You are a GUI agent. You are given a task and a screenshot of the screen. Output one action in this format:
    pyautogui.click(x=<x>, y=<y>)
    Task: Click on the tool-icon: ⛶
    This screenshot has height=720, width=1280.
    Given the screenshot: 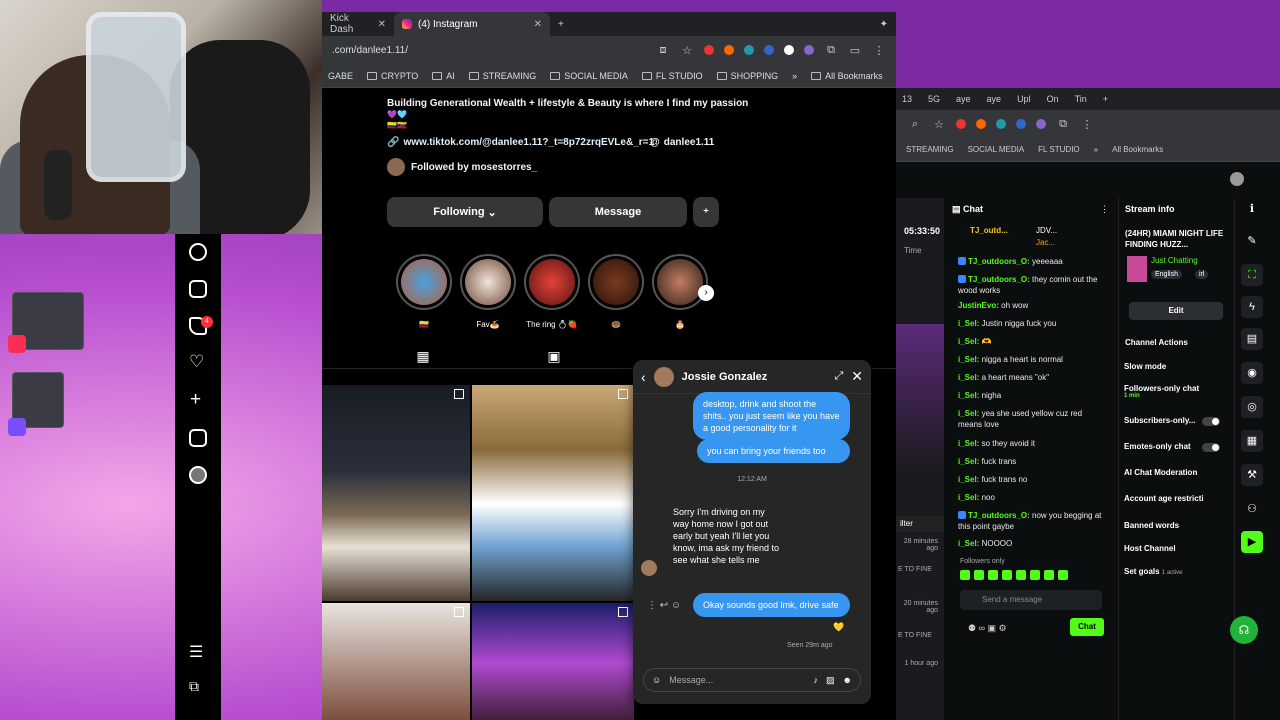 What is the action you would take?
    pyautogui.click(x=1252, y=275)
    